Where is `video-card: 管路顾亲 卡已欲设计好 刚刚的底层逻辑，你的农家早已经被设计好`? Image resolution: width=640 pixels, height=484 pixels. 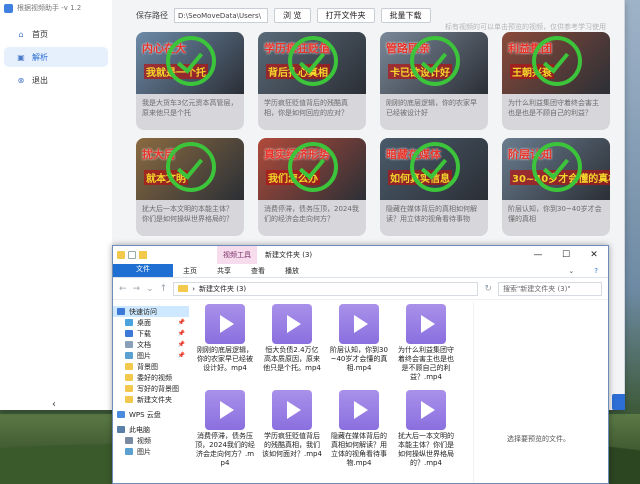 video-card: 管路顾亲 卡已欲设计好 刚刚的底层逻辑，你的农家早已经被设计好 is located at coordinates (434, 81).